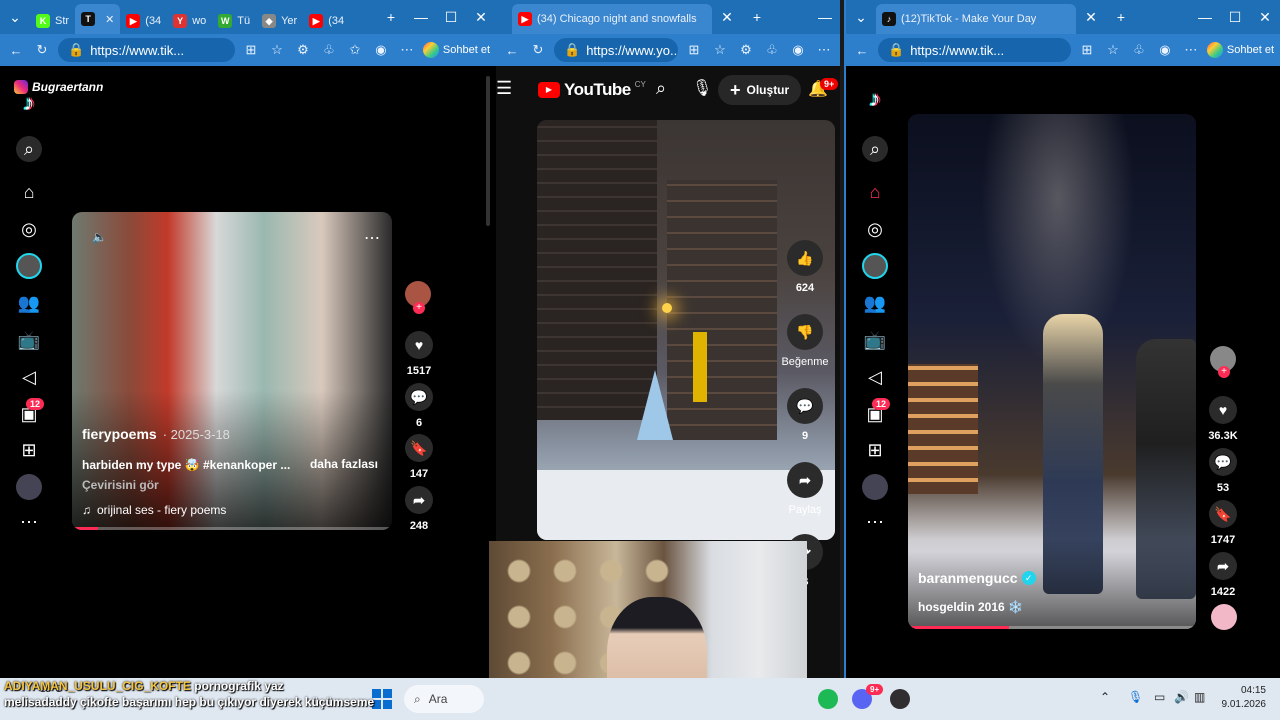 This screenshot has height=720, width=1280. Describe the element at coordinates (161, 510) in the screenshot. I see `music-title: orijinal ses - fiery poems` at that location.